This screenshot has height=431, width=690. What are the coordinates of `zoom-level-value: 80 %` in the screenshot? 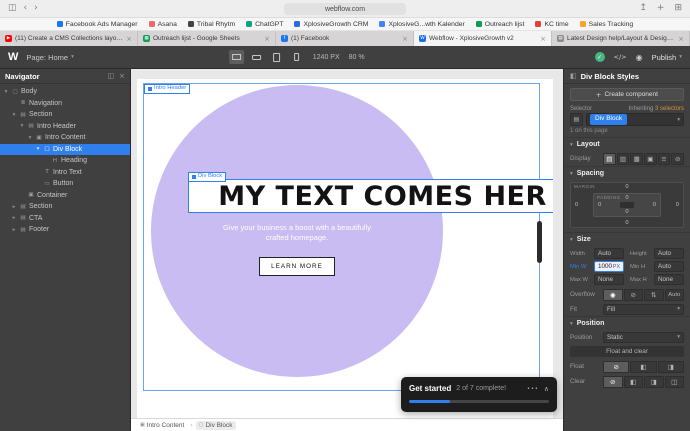 It's located at (357, 57).